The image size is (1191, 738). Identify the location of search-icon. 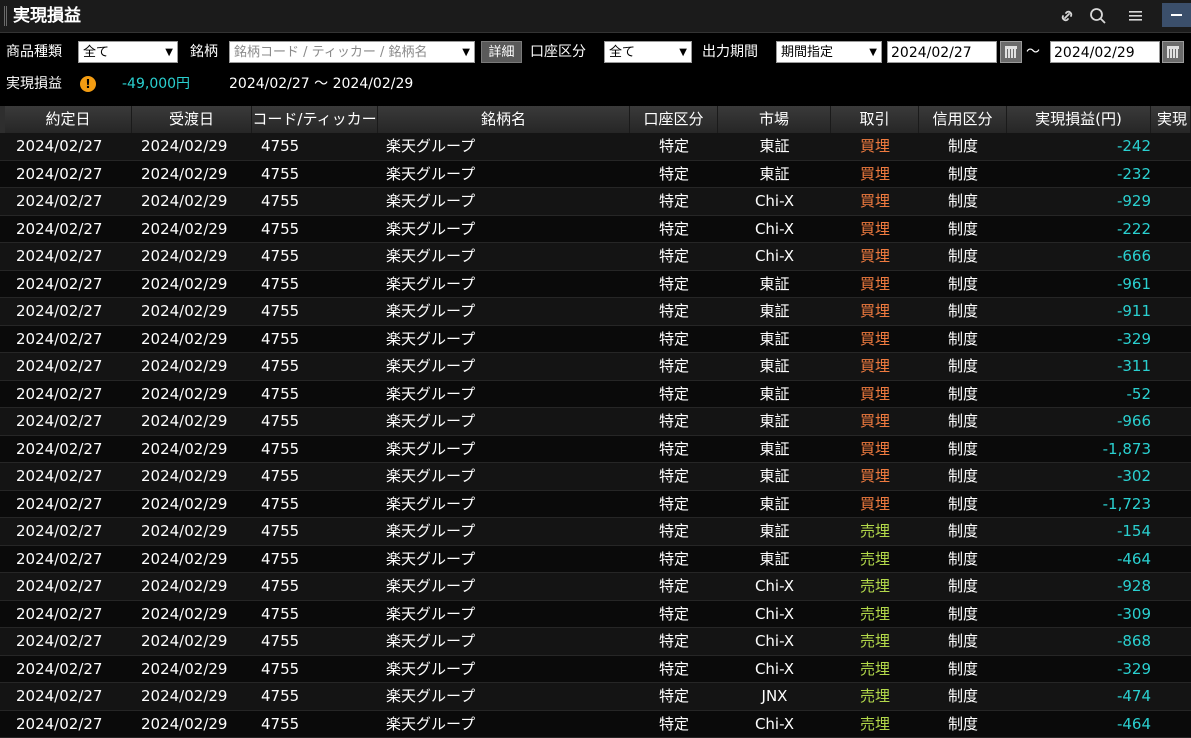
(1098, 16).